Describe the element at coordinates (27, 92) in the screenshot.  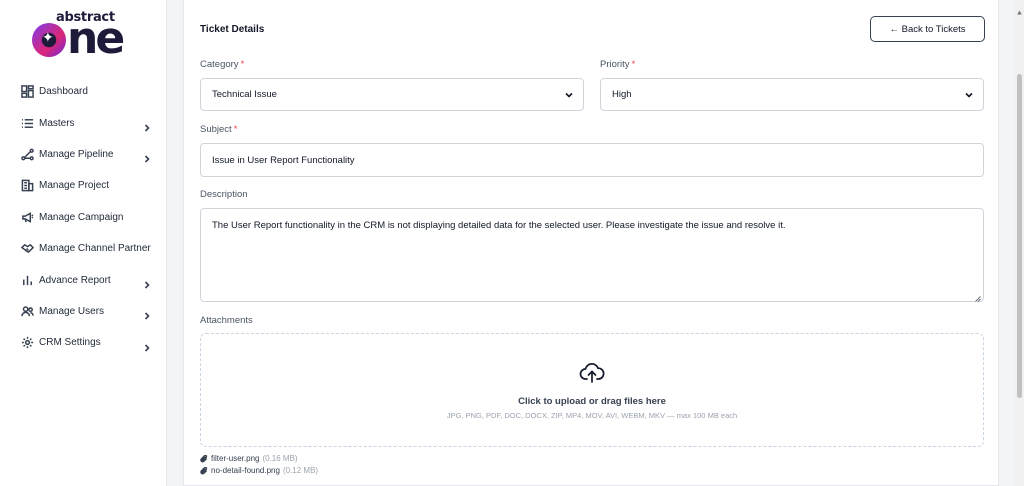
I see `dashboard-icon` at that location.